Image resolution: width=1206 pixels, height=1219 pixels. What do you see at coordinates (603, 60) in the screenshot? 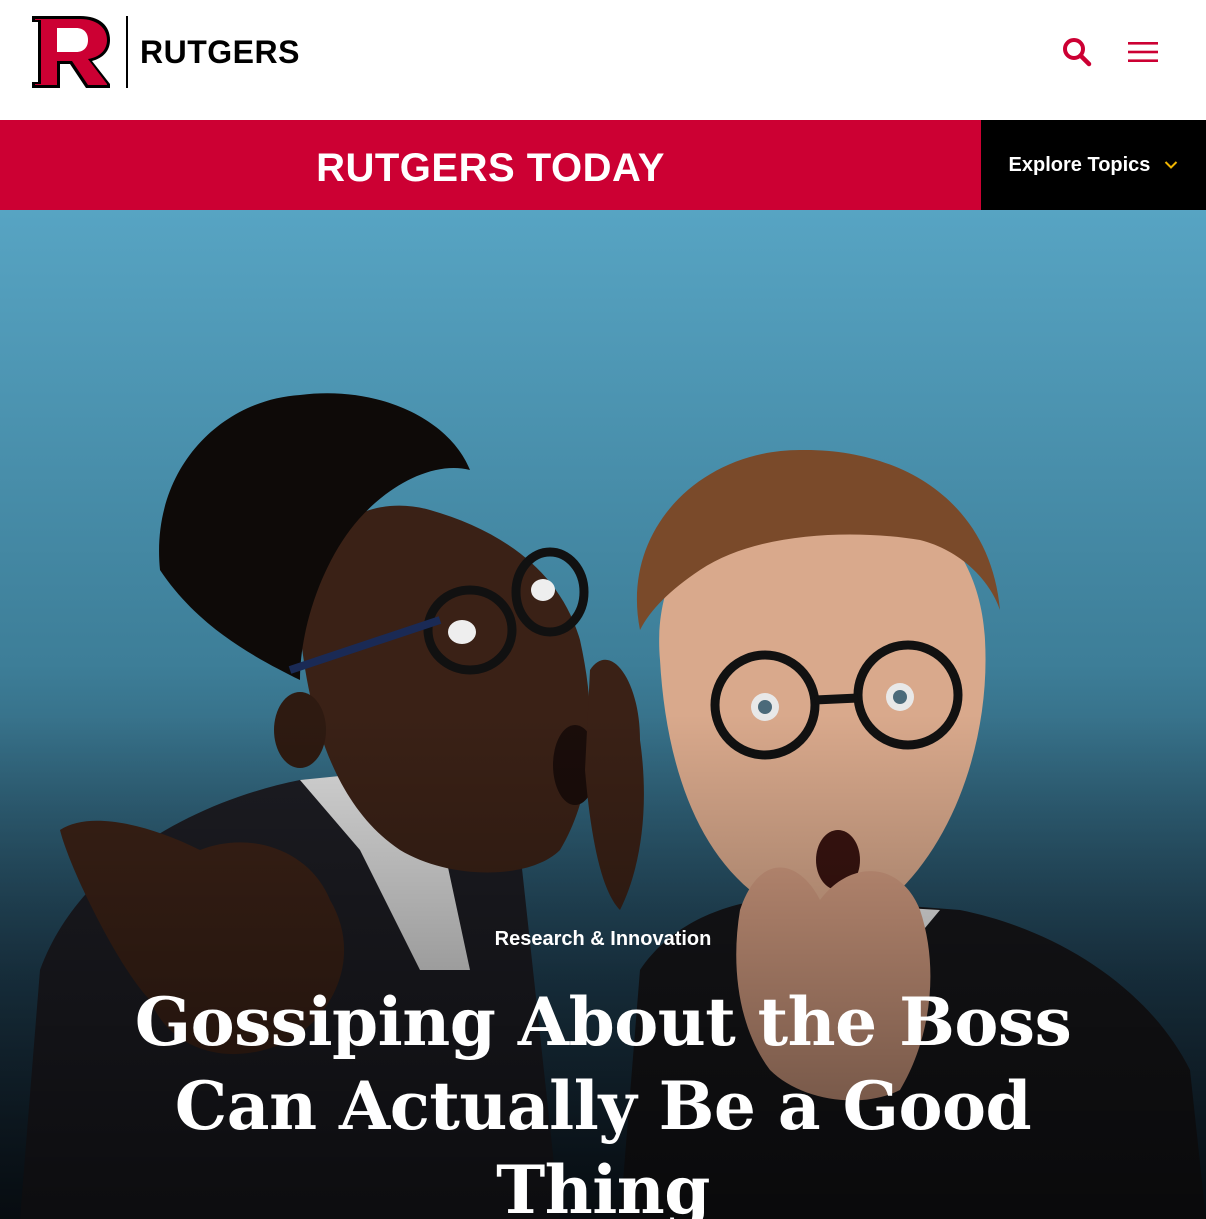
I see `site-header: RUTGERS` at bounding box center [603, 60].